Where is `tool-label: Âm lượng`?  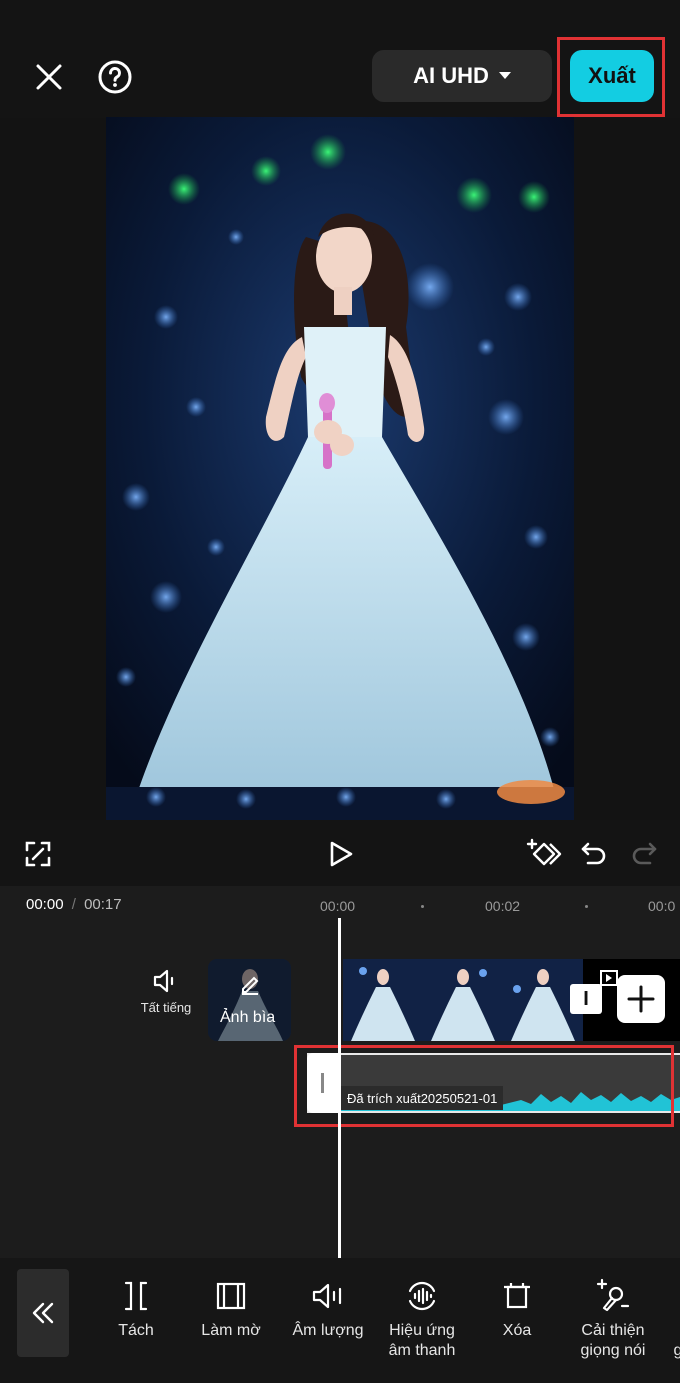
tool-label: Âm lượng is located at coordinates (328, 1330).